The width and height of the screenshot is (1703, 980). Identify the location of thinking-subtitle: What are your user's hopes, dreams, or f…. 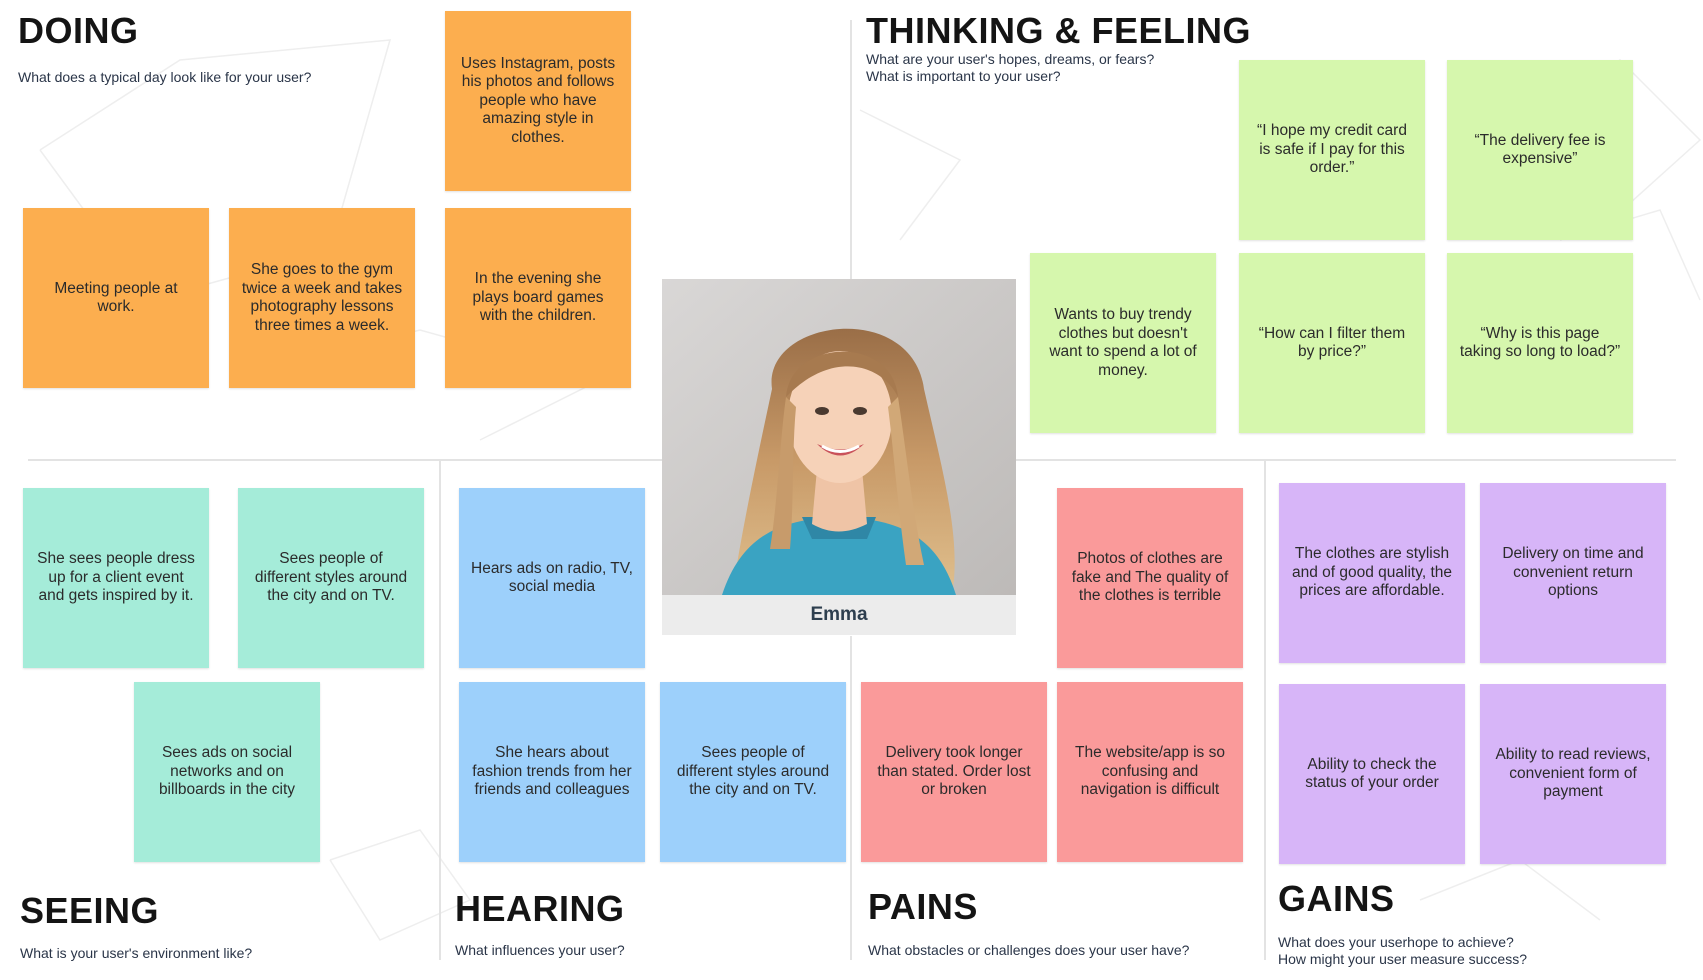
(1010, 68).